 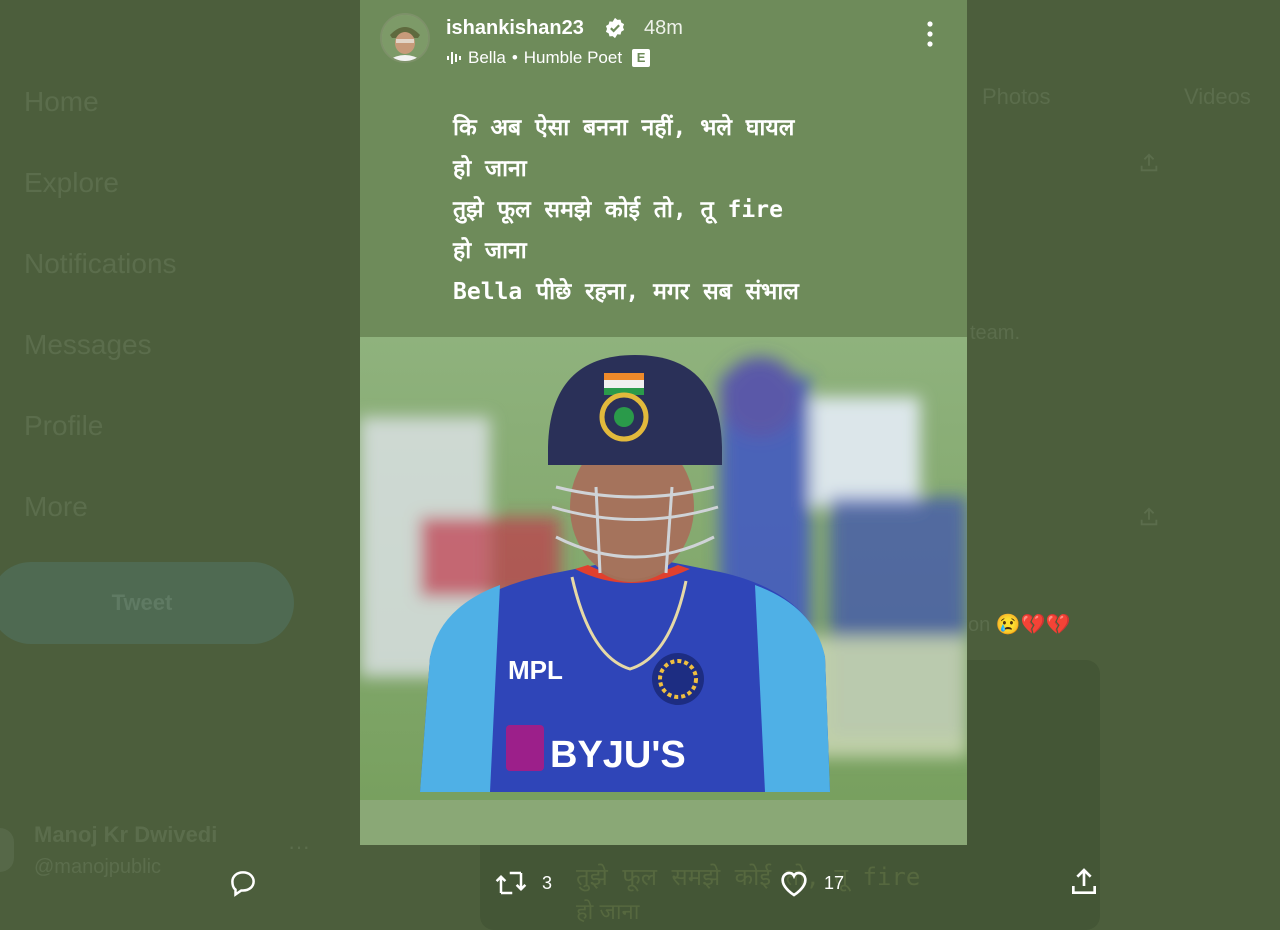 I want to click on share-action, so click(x=1084, y=882).